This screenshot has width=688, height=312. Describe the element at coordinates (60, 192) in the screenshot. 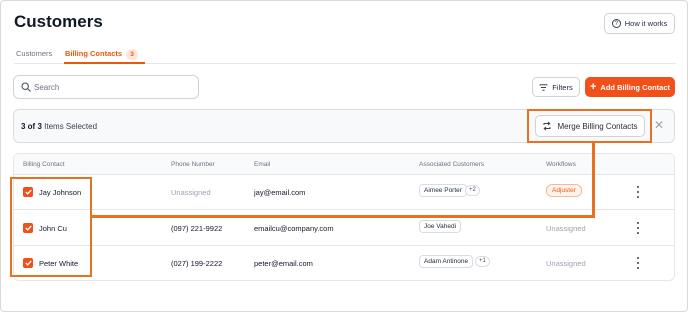

I see `contact-name: Jay Johnson` at that location.